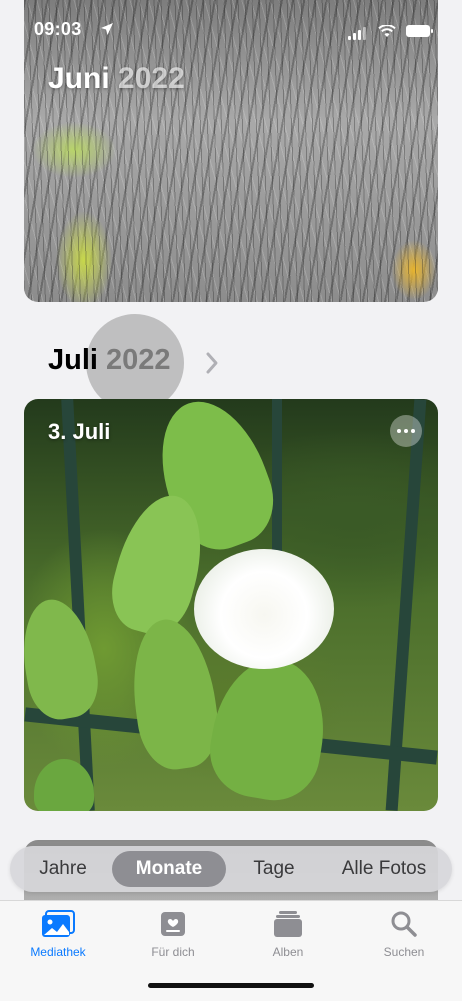 This screenshot has height=1001, width=462. I want to click on segment-jahre: Jahre, so click(63, 869).